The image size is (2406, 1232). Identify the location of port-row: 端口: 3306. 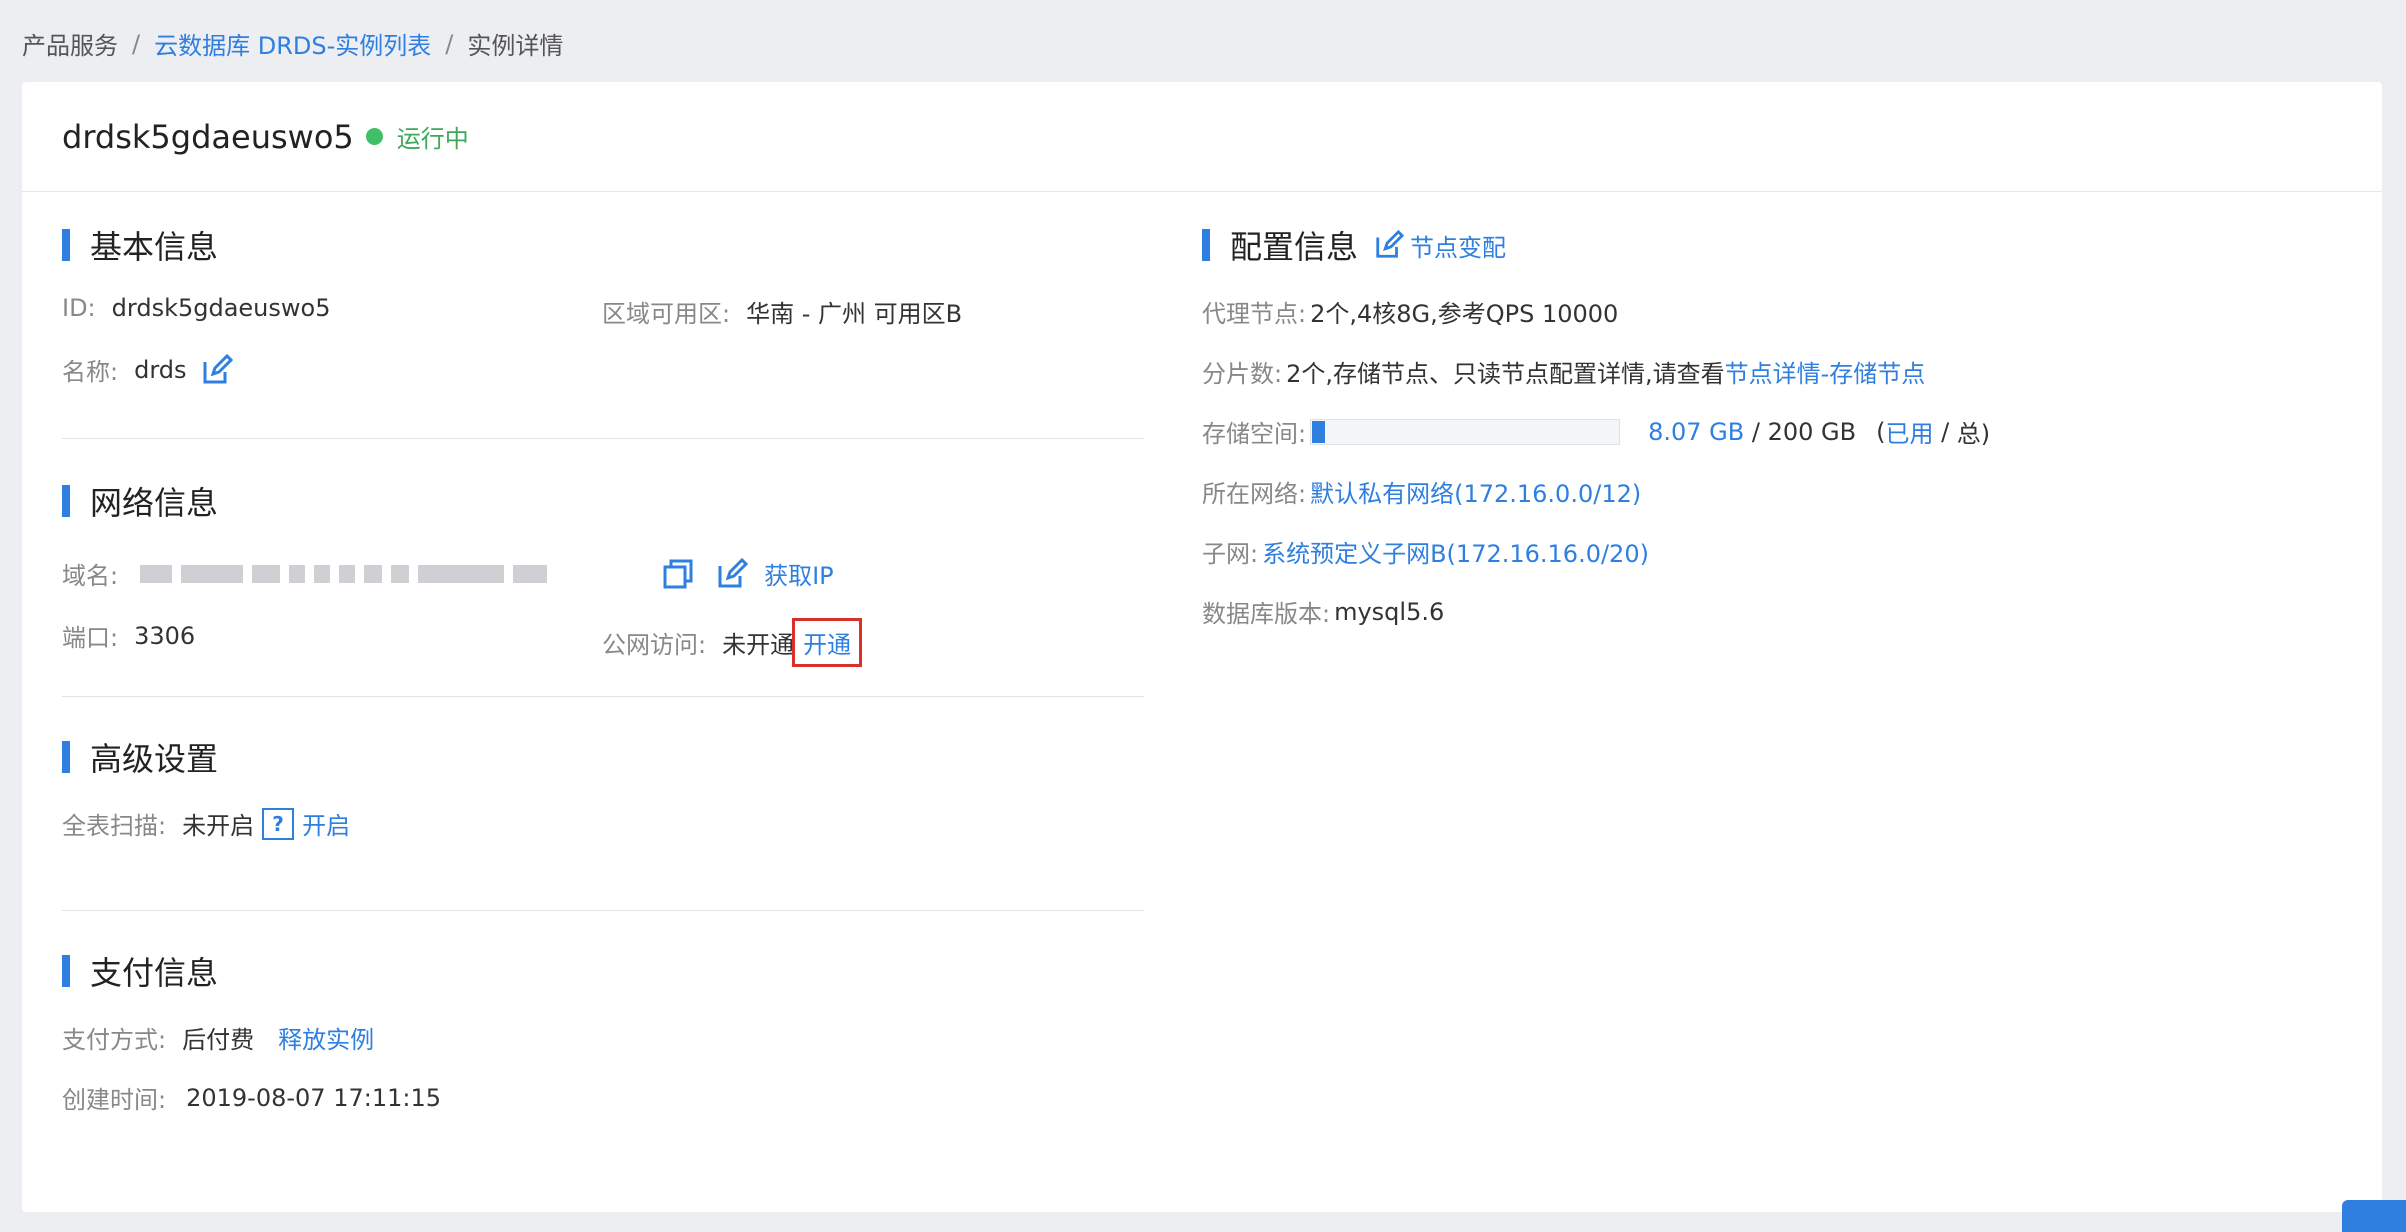
(128, 635).